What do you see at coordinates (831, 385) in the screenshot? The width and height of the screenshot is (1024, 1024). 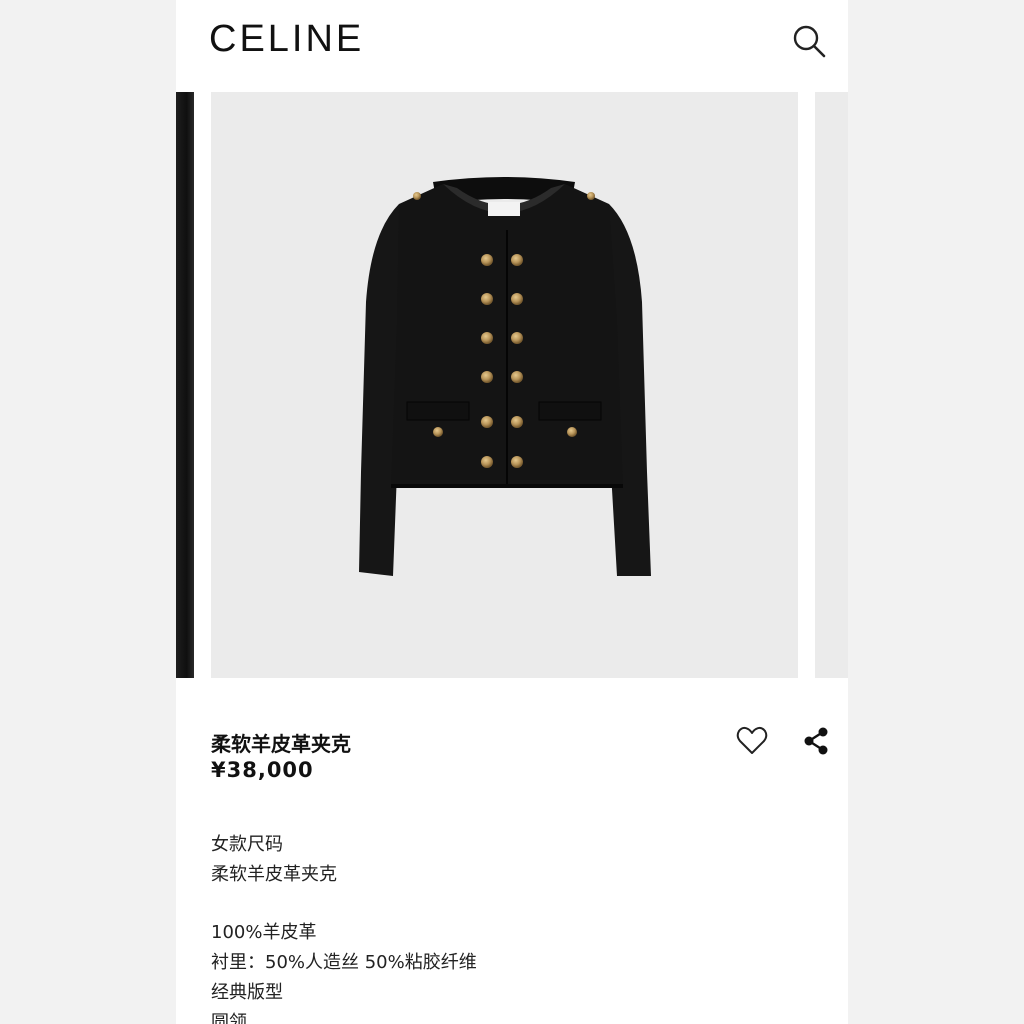 I see `next-slide-preview` at bounding box center [831, 385].